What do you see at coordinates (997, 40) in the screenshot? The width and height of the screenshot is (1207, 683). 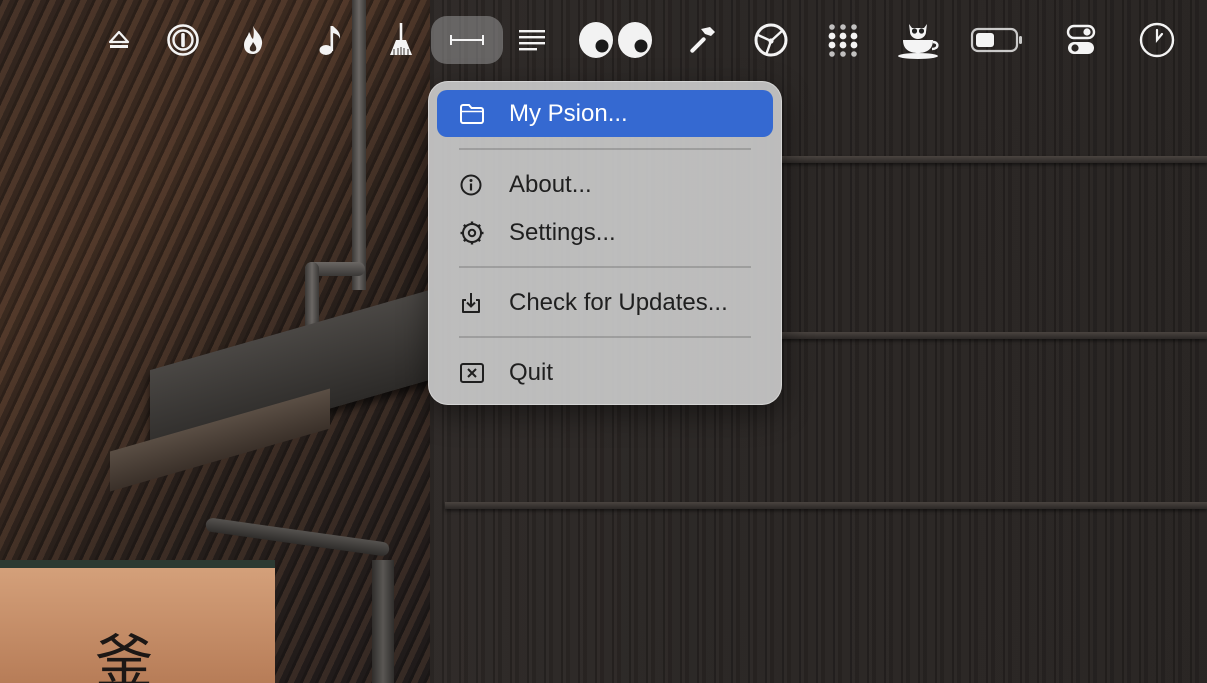 I see `battery-icon` at bounding box center [997, 40].